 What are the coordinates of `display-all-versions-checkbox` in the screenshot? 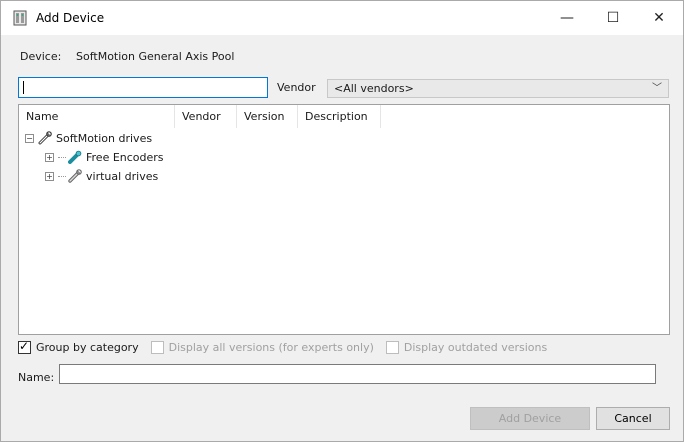 It's located at (157, 347).